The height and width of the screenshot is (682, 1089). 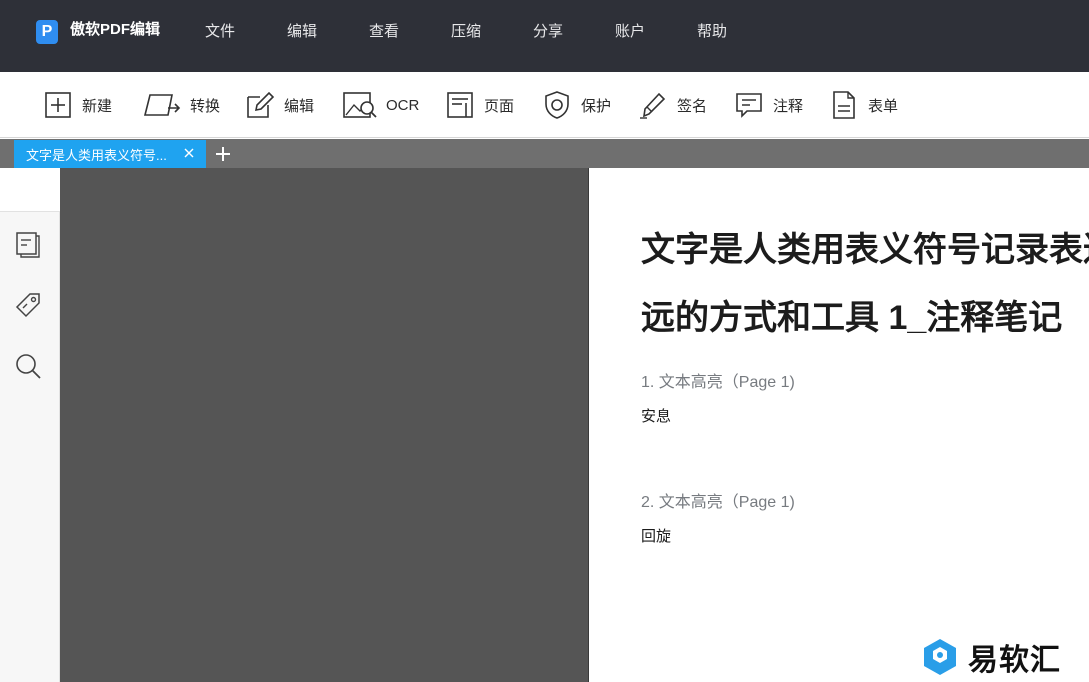 What do you see at coordinates (47, 32) in the screenshot?
I see `app-logo: P` at bounding box center [47, 32].